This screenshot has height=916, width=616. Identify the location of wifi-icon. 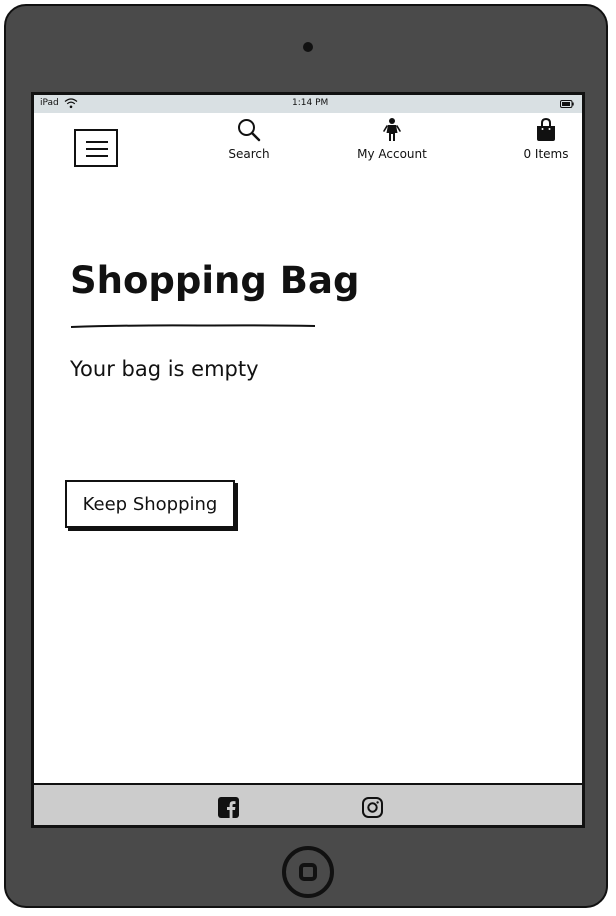
(71, 103).